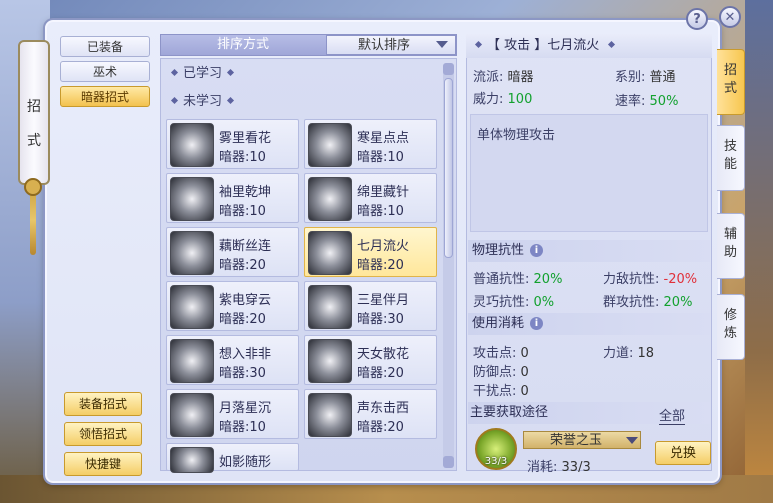 The width and height of the screenshot is (773, 503). What do you see at coordinates (524, 391) in the screenshot?
I see `disrupt-points-value: 0` at bounding box center [524, 391].